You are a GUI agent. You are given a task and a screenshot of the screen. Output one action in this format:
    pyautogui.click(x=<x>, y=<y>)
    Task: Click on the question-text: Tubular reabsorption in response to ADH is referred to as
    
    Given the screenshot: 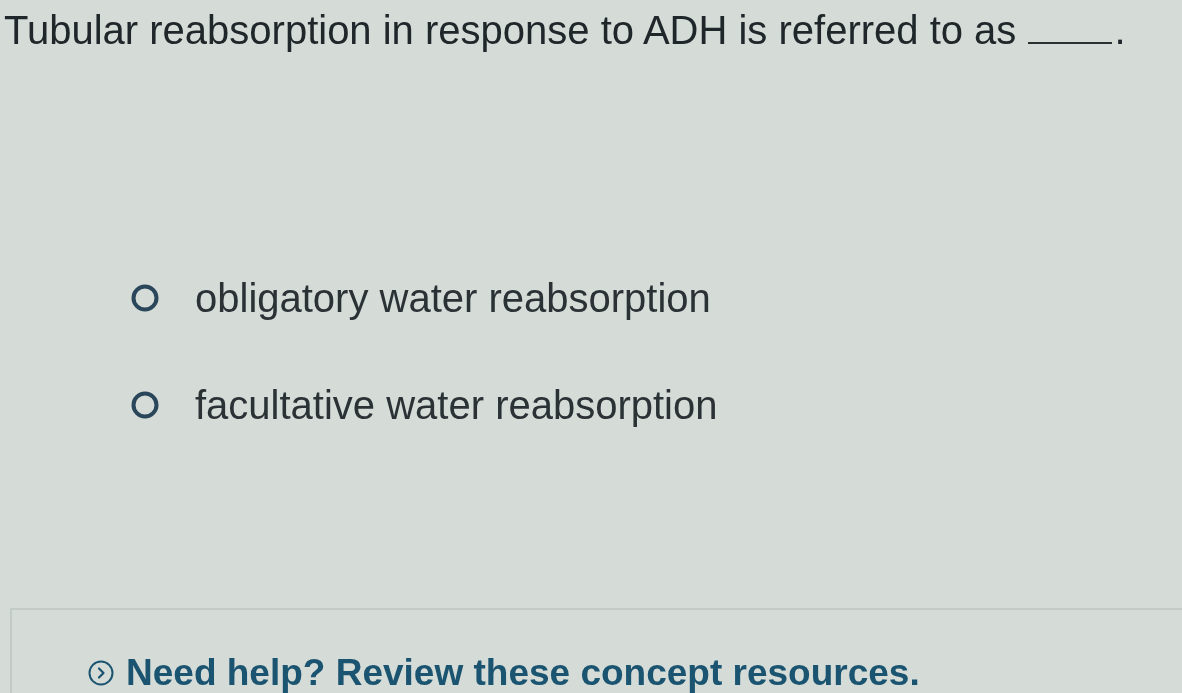 What is the action you would take?
    pyautogui.click(x=510, y=30)
    